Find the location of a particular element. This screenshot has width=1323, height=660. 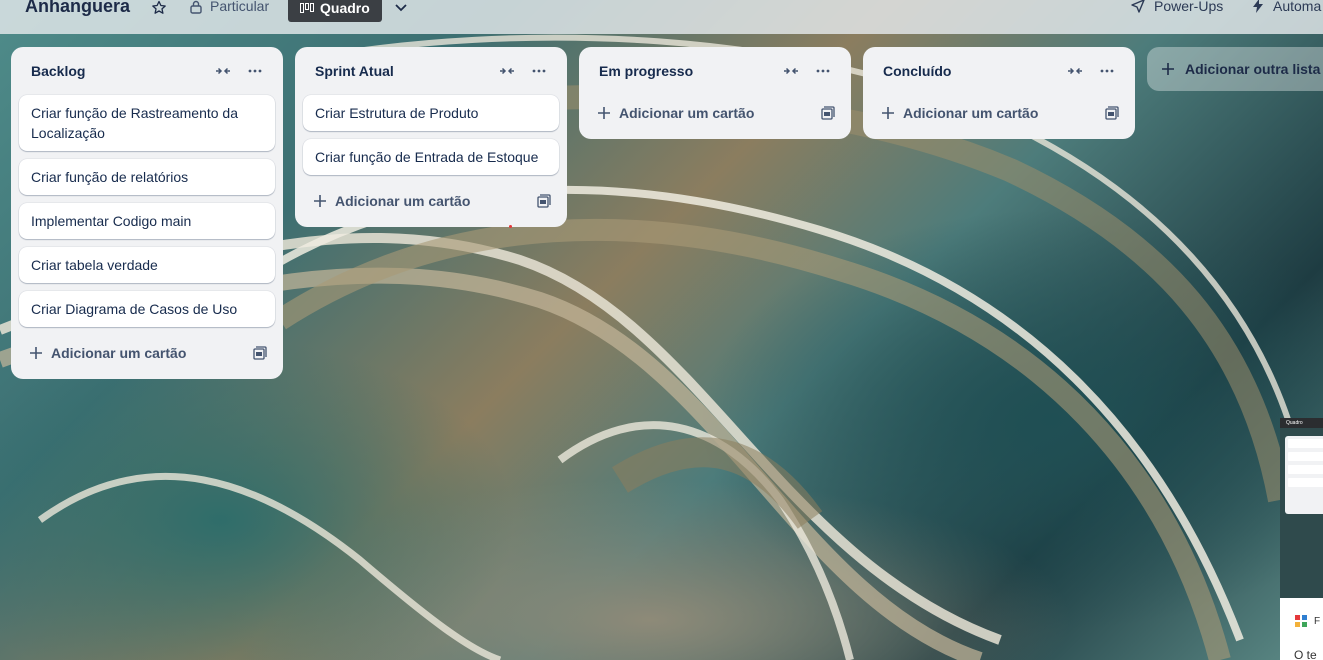

add-list-button: Adicionar outra lista is located at coordinates (1235, 69).